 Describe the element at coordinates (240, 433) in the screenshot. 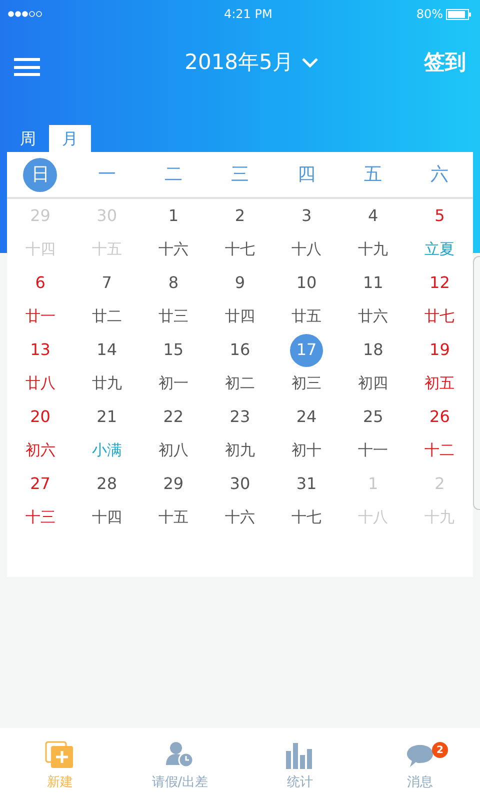

I see `day-cell: 23 初九` at that location.